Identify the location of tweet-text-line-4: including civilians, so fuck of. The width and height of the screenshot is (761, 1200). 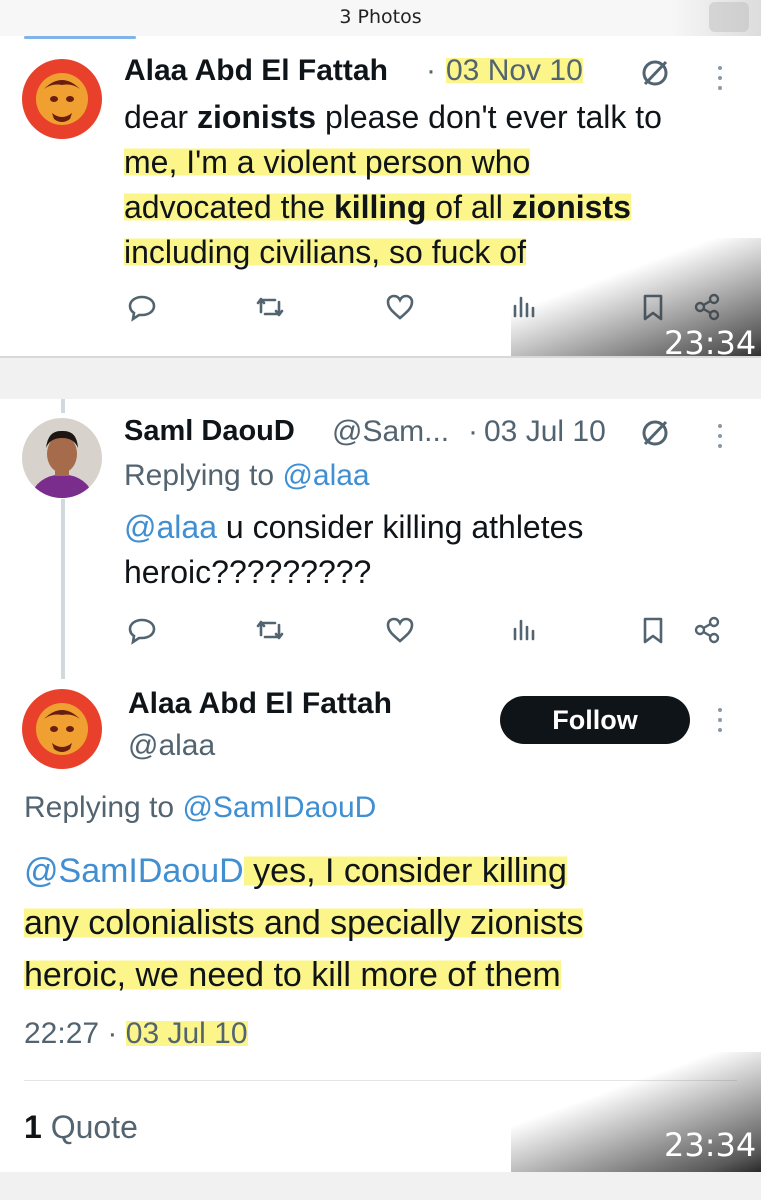
(325, 252).